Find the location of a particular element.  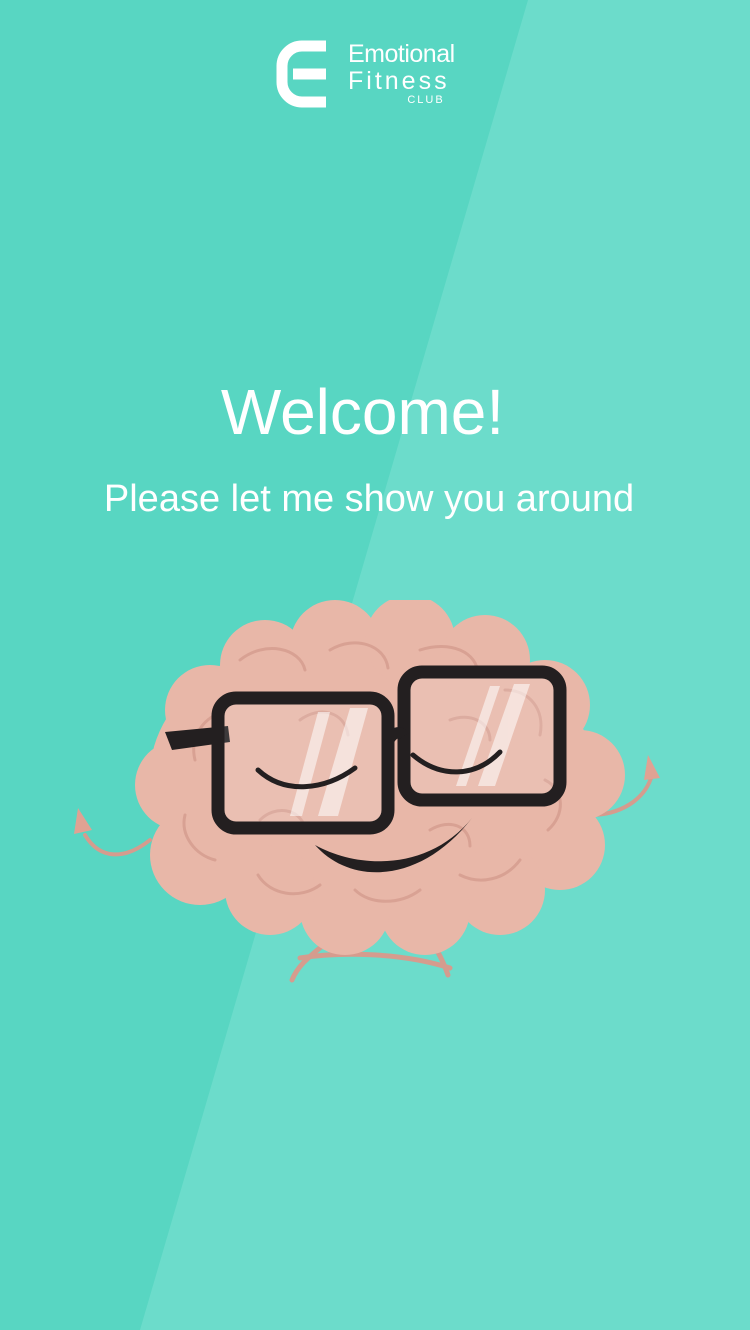

logo-line-emotional: Emotional is located at coordinates (401, 54).